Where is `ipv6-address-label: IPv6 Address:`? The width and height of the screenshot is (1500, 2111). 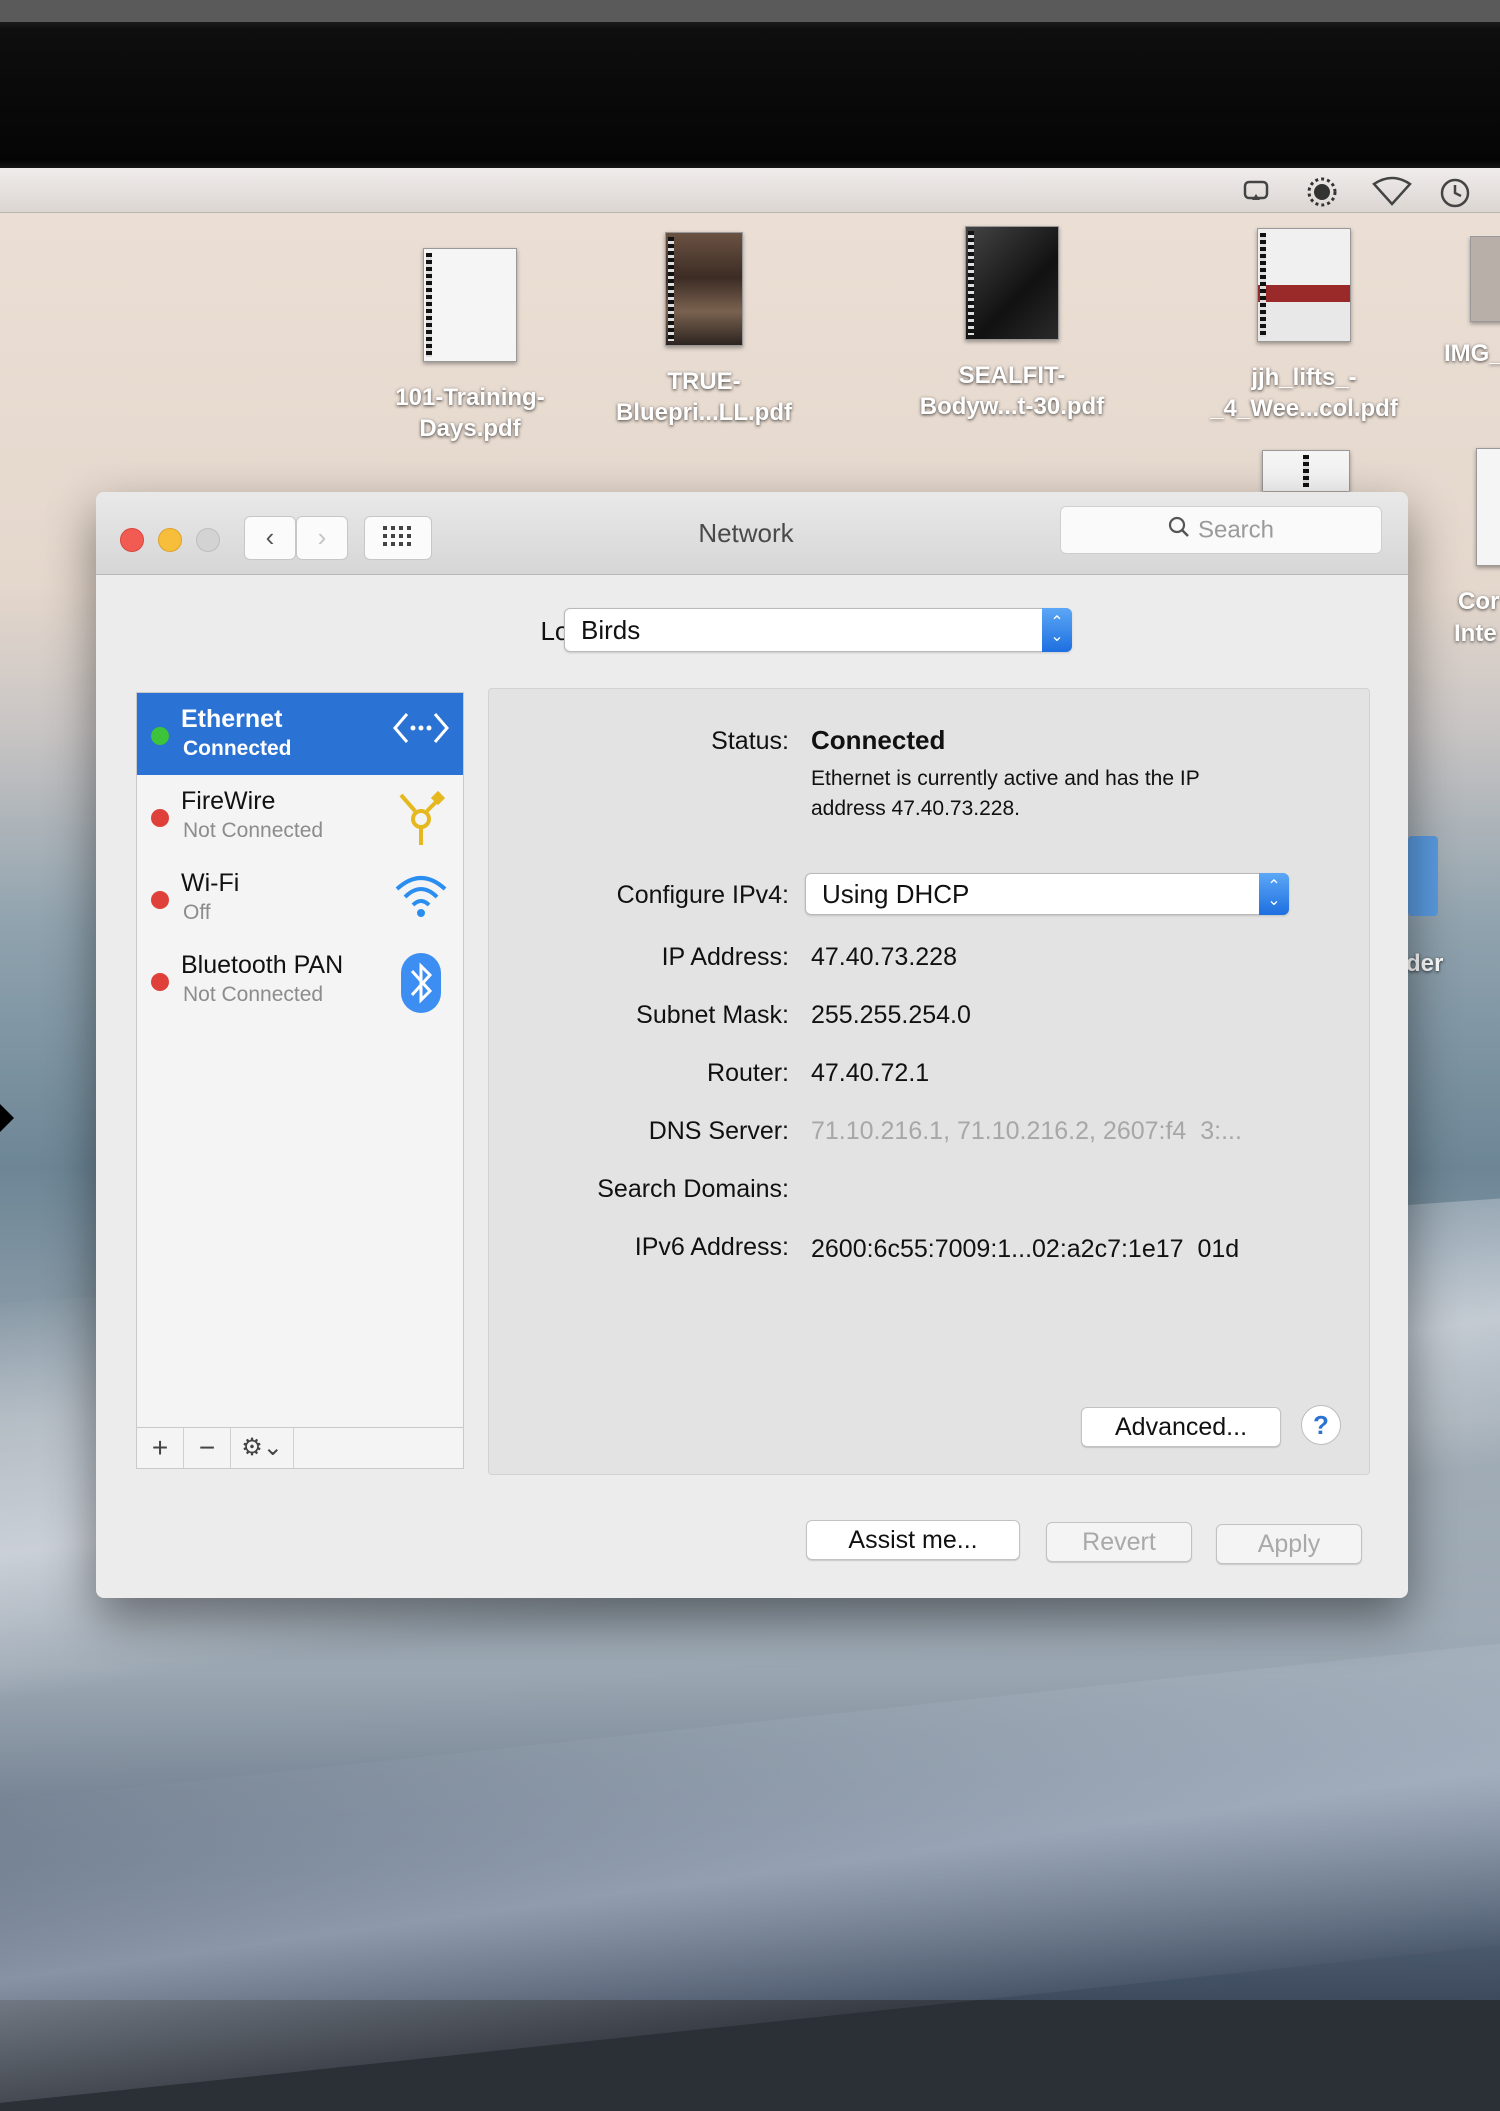 ipv6-address-label: IPv6 Address: is located at coordinates (711, 1247).